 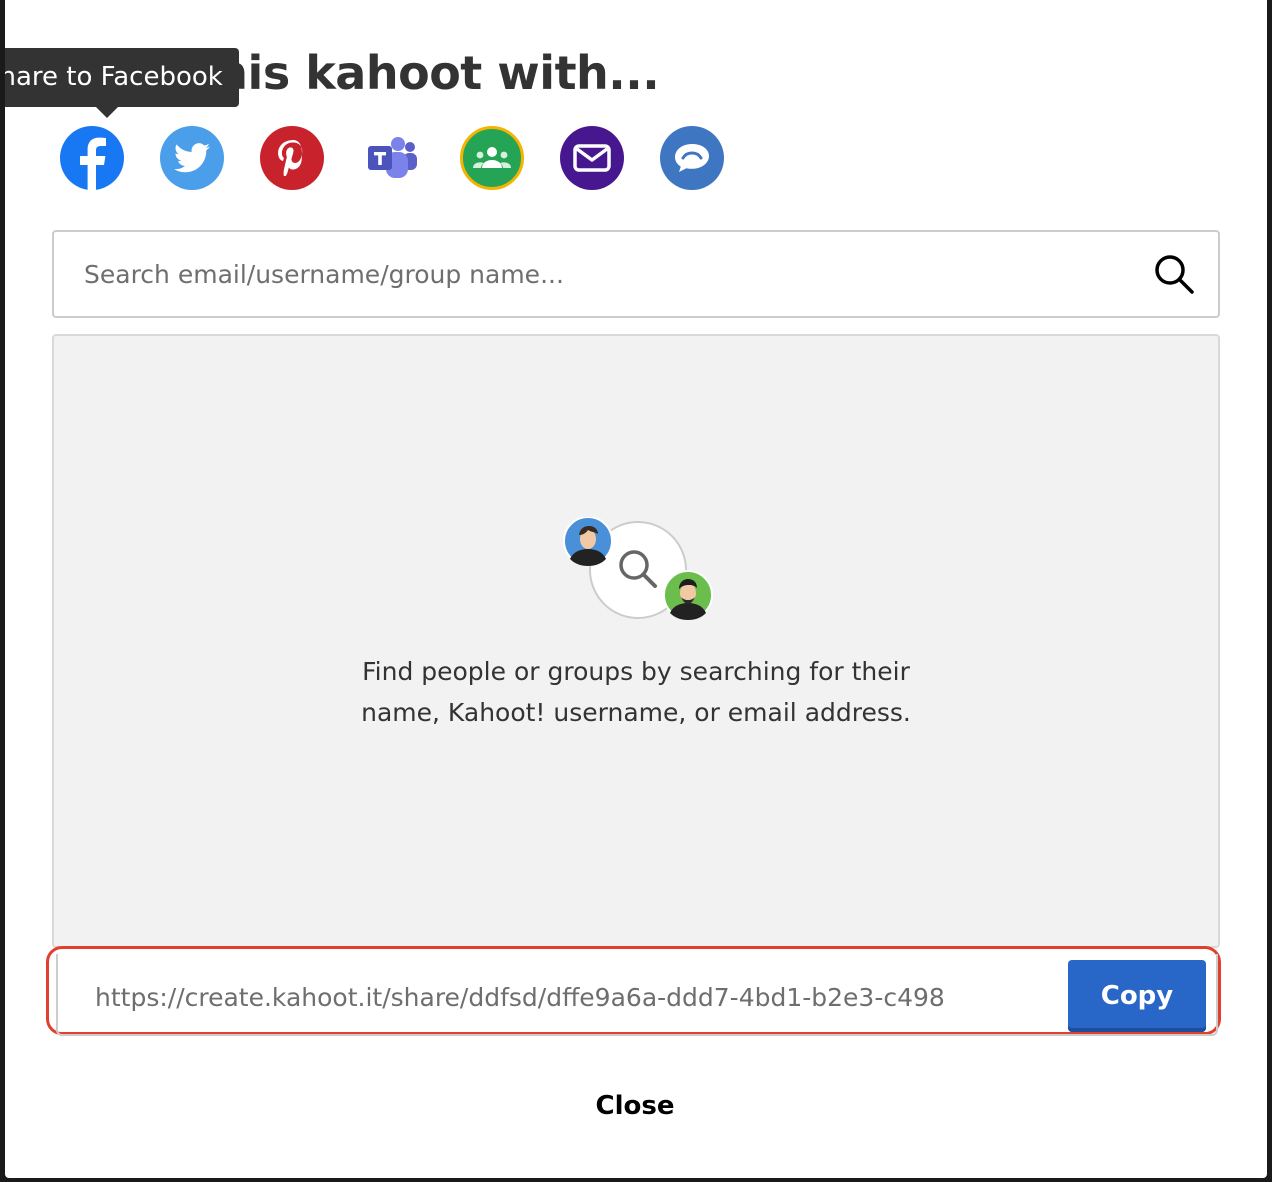 I want to click on email-icon, so click(x=592, y=158).